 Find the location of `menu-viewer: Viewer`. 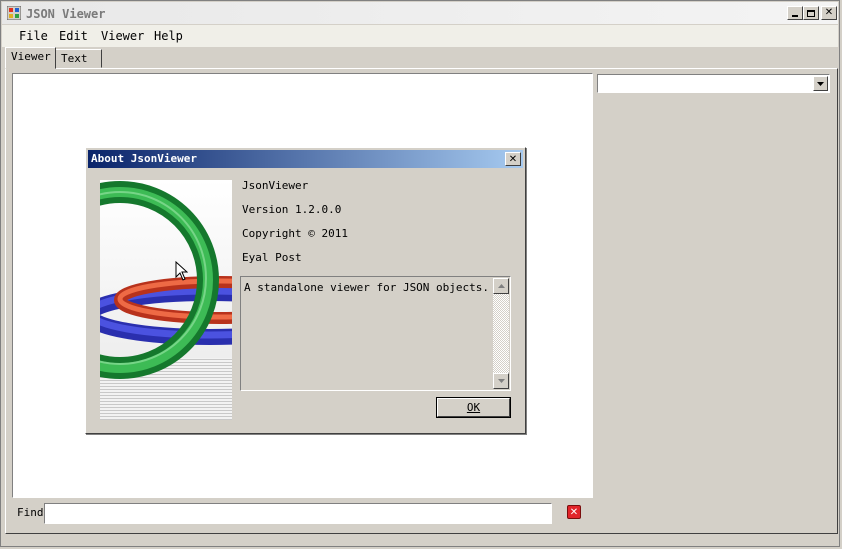

menu-viewer: Viewer is located at coordinates (122, 36).